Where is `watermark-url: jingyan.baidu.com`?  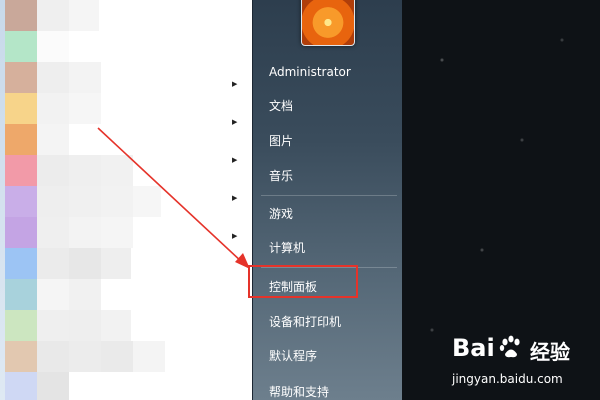
watermark-url: jingyan.baidu.com is located at coordinates (507, 379).